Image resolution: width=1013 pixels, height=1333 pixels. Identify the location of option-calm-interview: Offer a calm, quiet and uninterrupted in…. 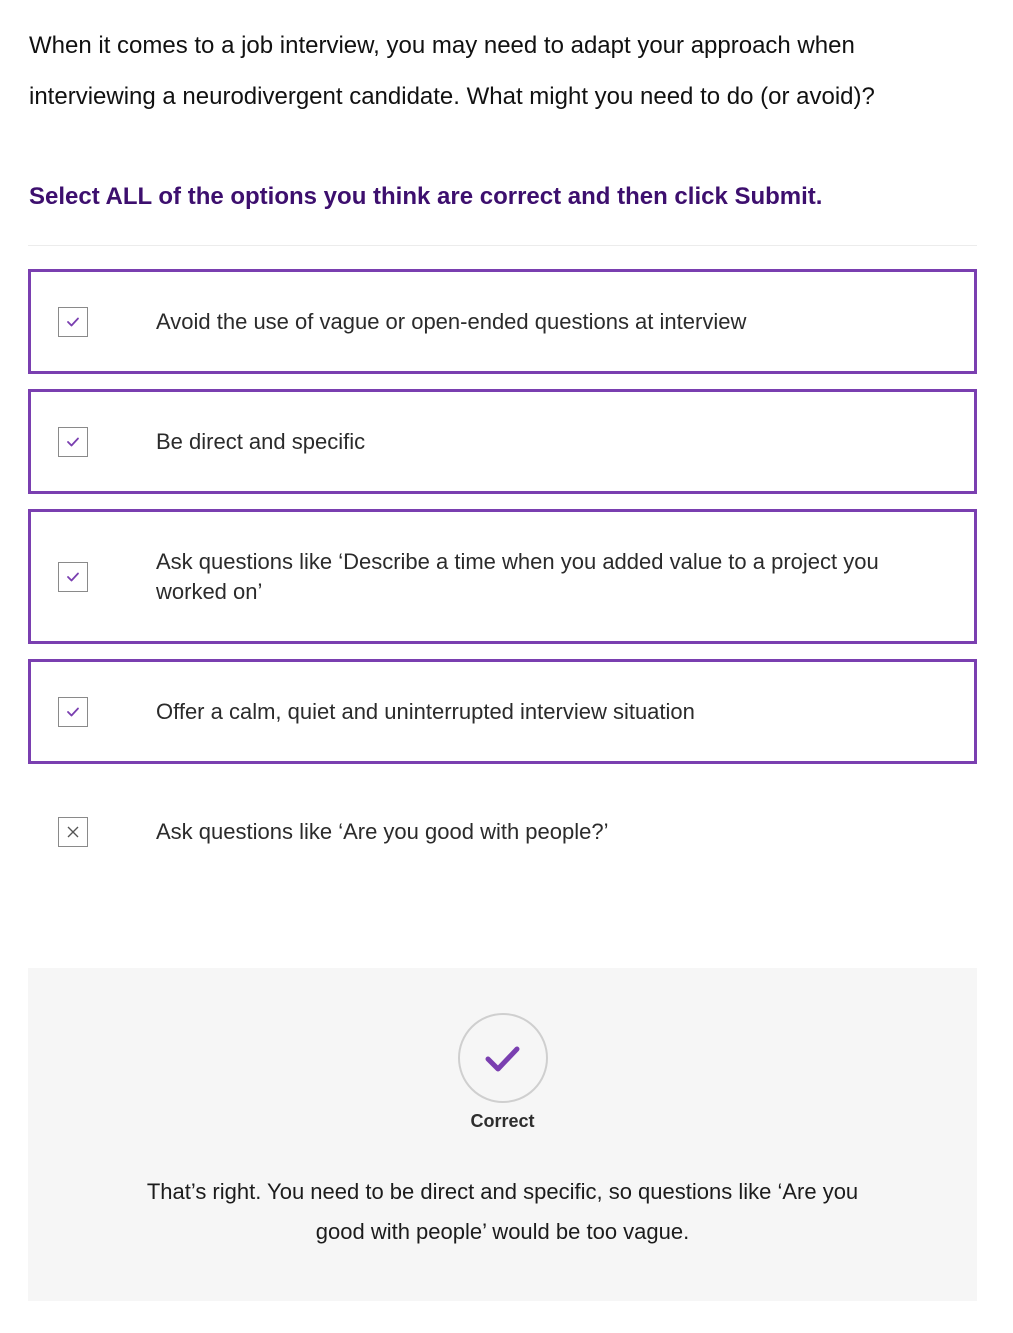
(502, 711).